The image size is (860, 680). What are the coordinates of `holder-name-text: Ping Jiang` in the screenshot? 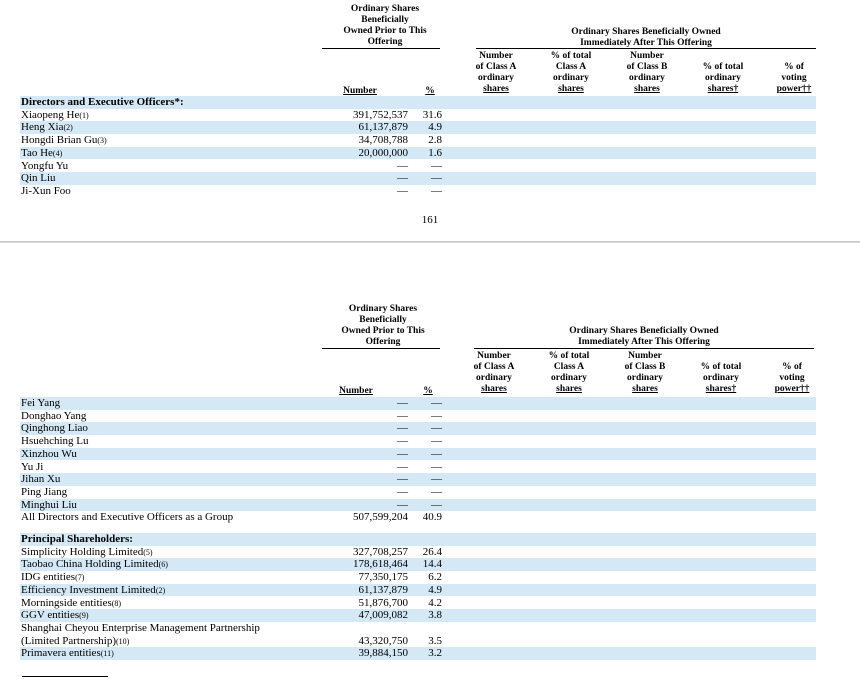 It's located at (44, 491).